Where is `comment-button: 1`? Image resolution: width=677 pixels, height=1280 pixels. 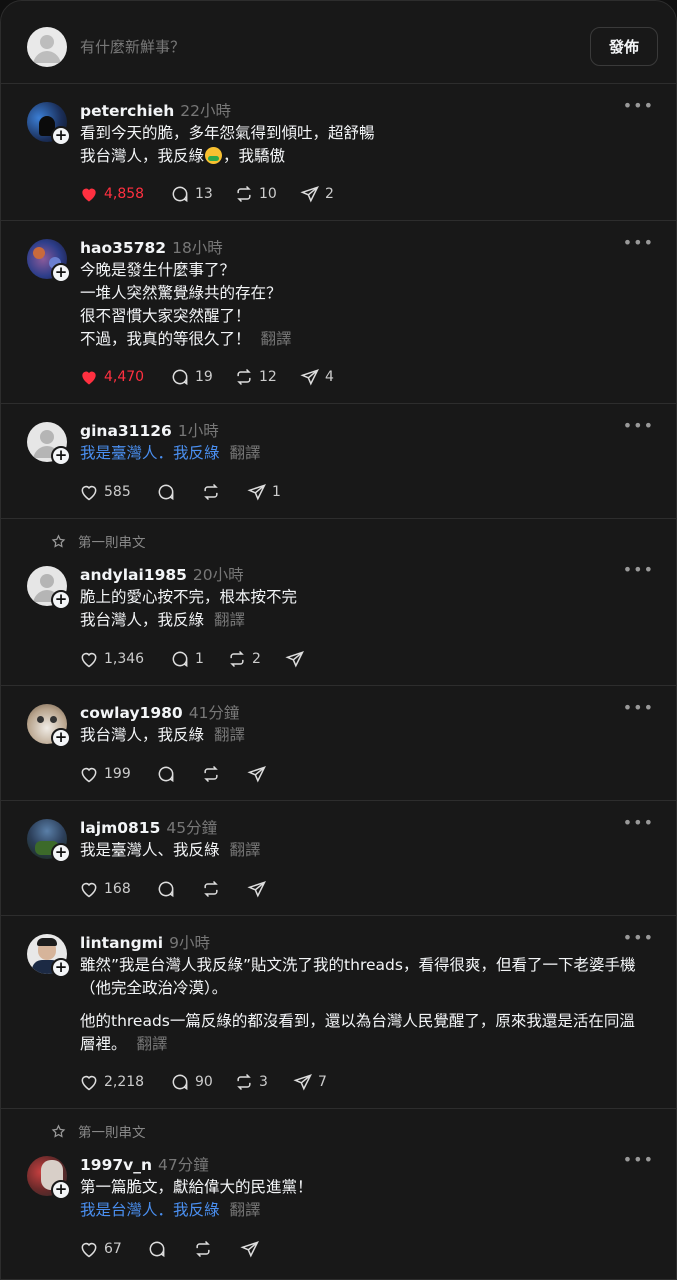 comment-button: 1 is located at coordinates (187, 659).